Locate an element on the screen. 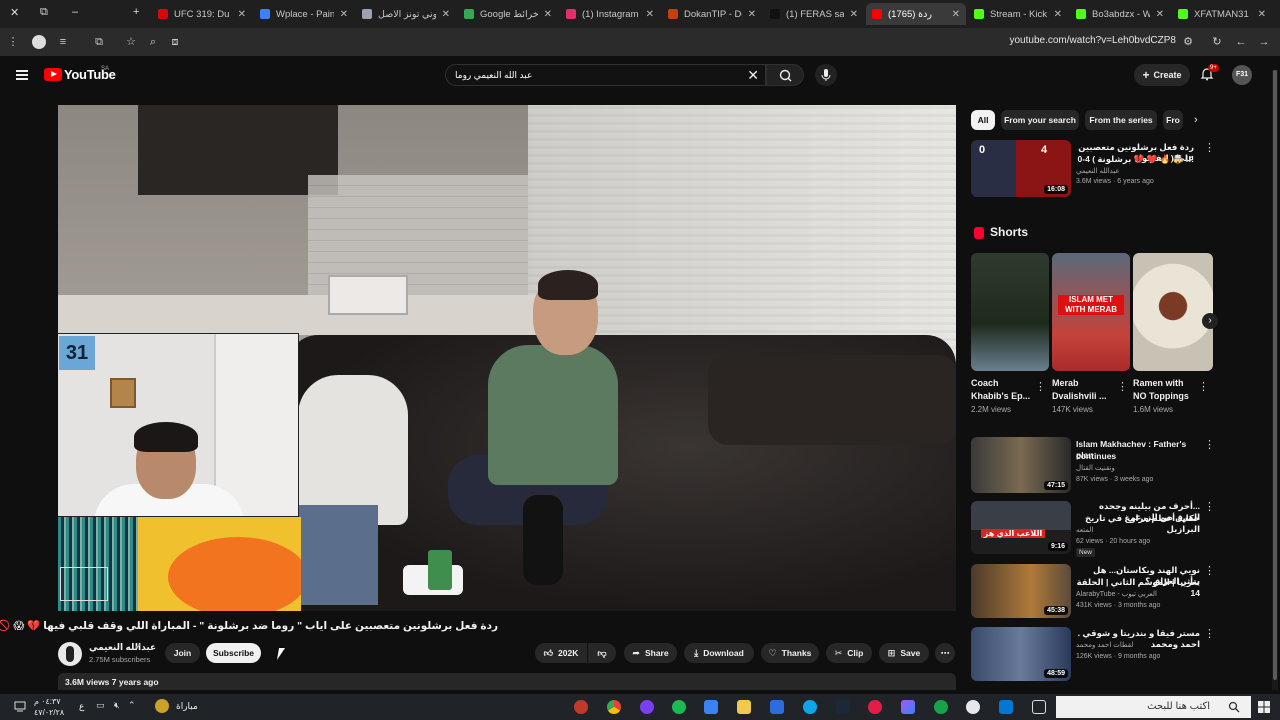  channel-avatar is located at coordinates (70, 654).